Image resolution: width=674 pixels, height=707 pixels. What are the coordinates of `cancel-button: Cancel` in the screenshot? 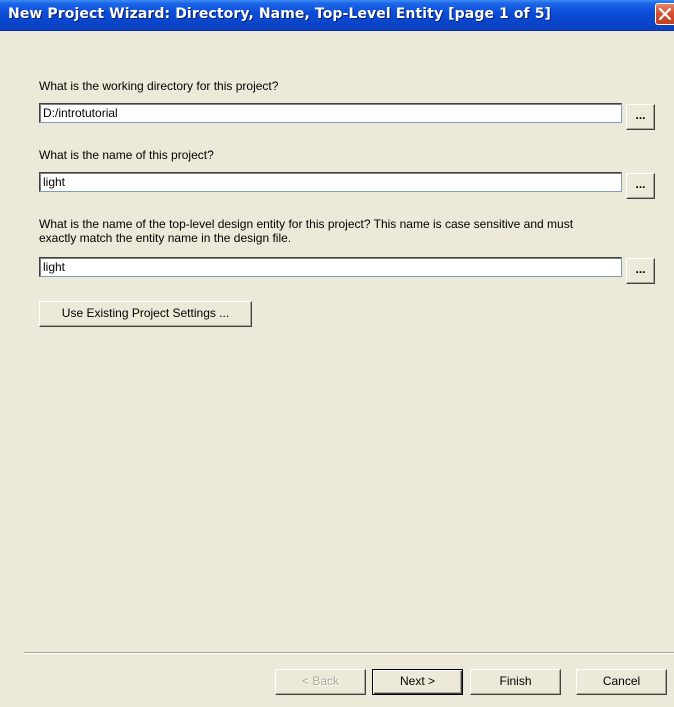 It's located at (621, 682).